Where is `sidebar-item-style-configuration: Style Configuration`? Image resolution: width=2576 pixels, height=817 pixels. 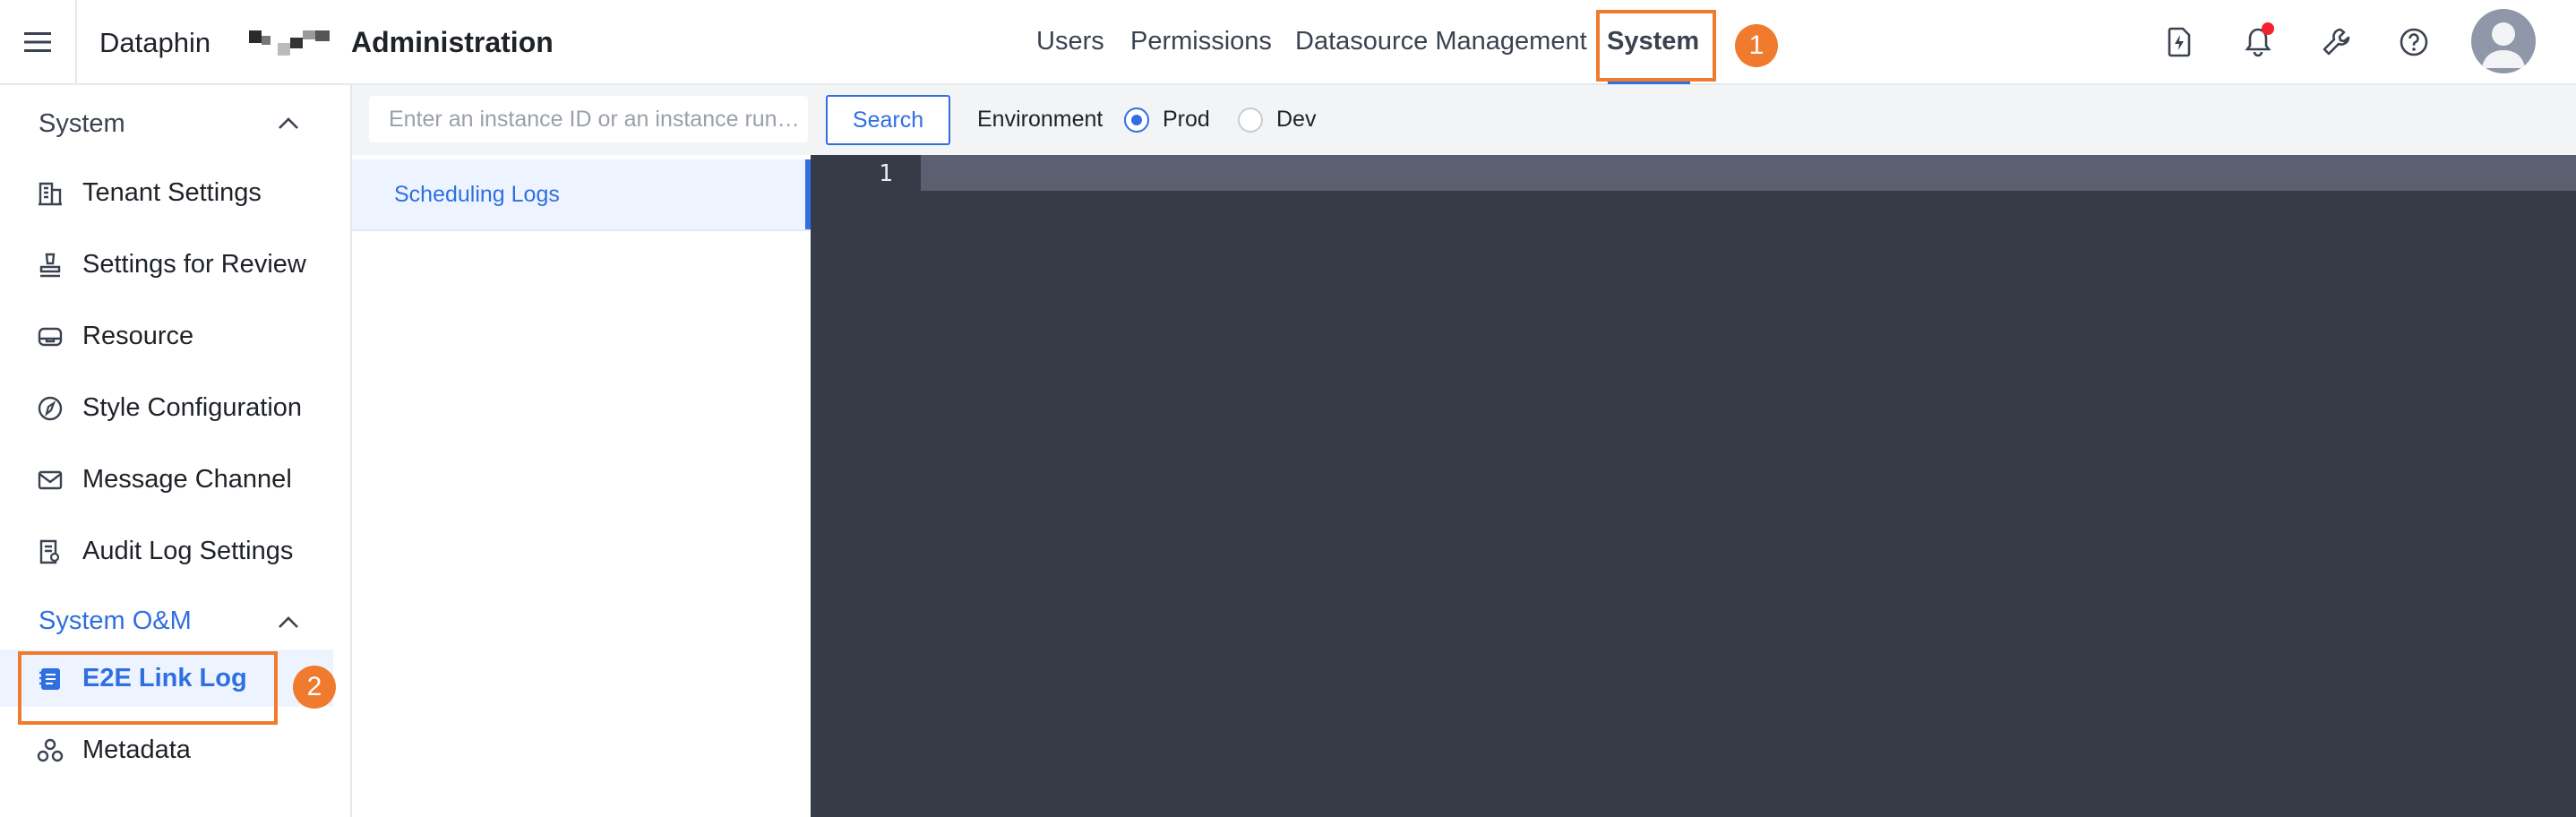
sidebar-item-style-configuration: Style Configuration is located at coordinates (166, 407).